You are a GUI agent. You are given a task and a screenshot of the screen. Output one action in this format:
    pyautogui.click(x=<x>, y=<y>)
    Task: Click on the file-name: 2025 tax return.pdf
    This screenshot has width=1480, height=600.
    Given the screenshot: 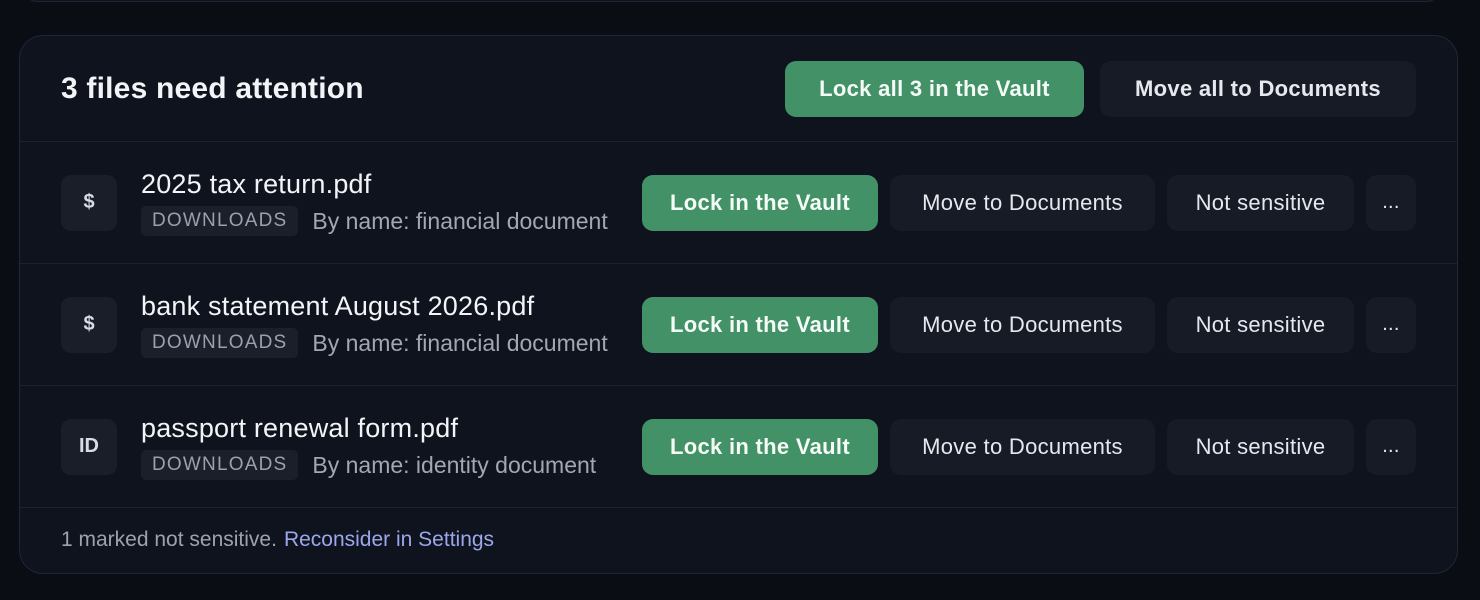 What is the action you would take?
    pyautogui.click(x=256, y=184)
    